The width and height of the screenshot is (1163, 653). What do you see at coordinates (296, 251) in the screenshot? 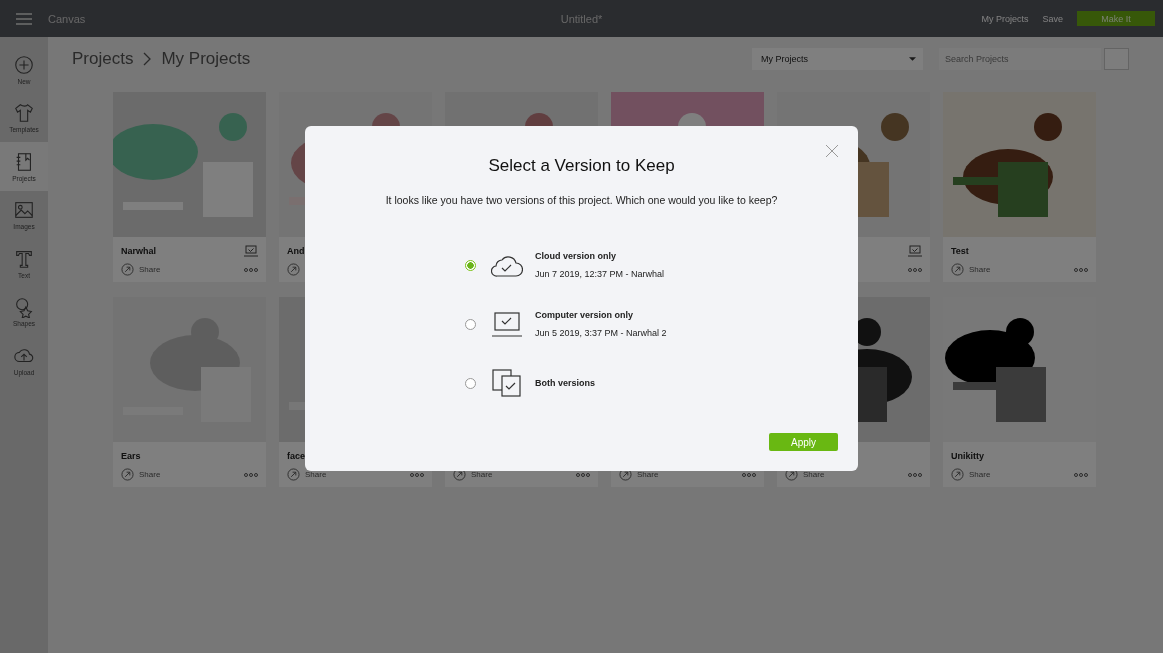
I see `project-title: And` at bounding box center [296, 251].